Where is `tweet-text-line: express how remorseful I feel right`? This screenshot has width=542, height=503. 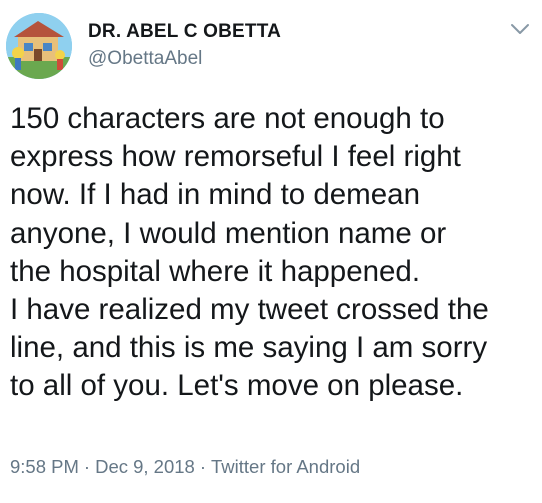
tweet-text-line: express how remorseful I feel right is located at coordinates (235, 157).